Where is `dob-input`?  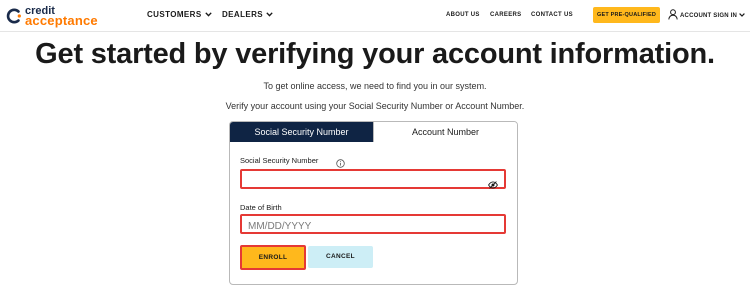 dob-input is located at coordinates (373, 226).